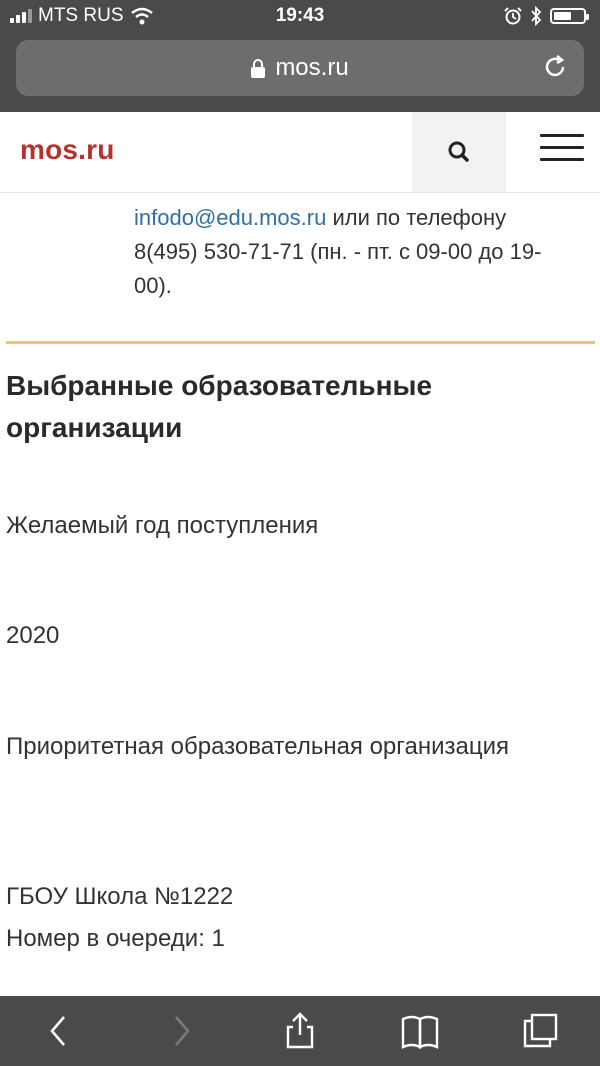 The image size is (600, 1066). I want to click on search-button, so click(459, 152).